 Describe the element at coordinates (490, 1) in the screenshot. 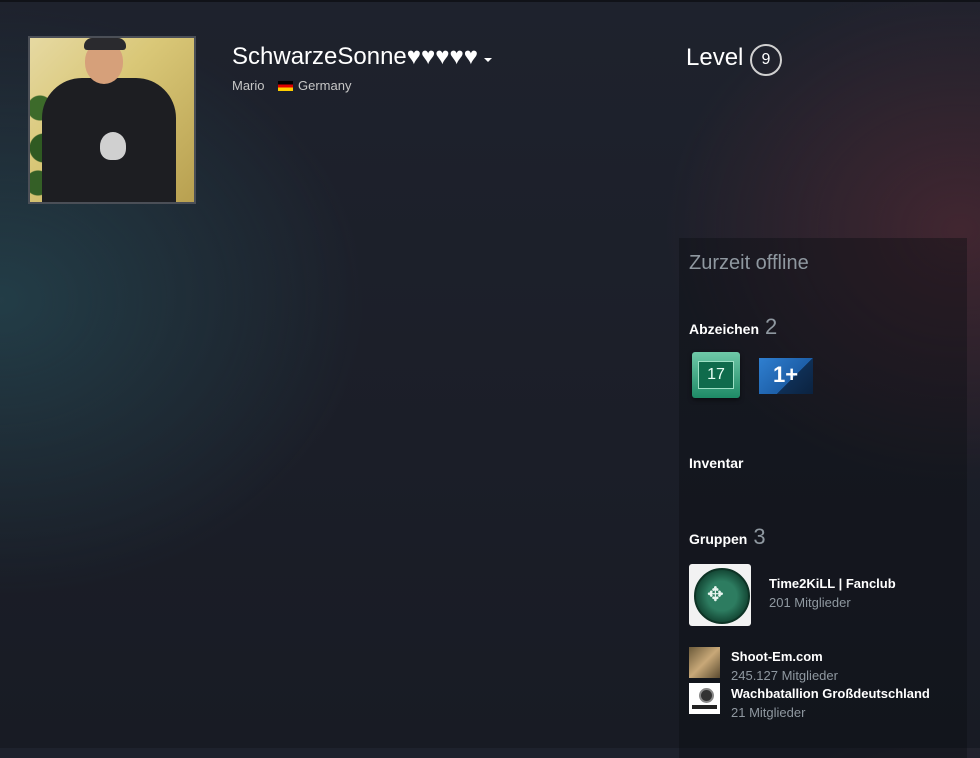

I see `top-border` at that location.